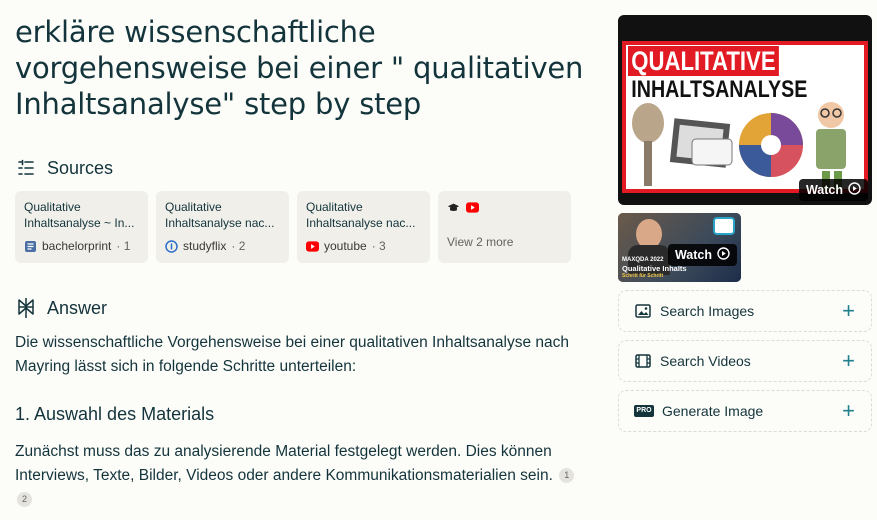 The width and height of the screenshot is (877, 520). I want to click on answer-header: Answer, so click(61, 308).